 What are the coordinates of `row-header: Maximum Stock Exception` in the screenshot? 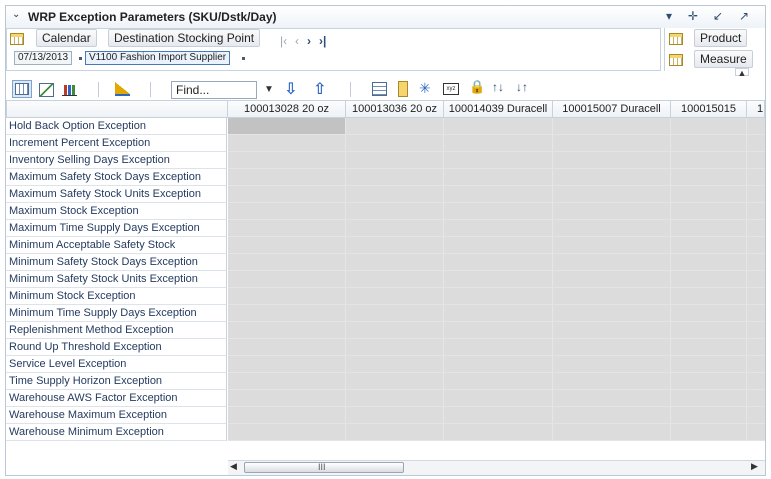 It's located at (116, 211).